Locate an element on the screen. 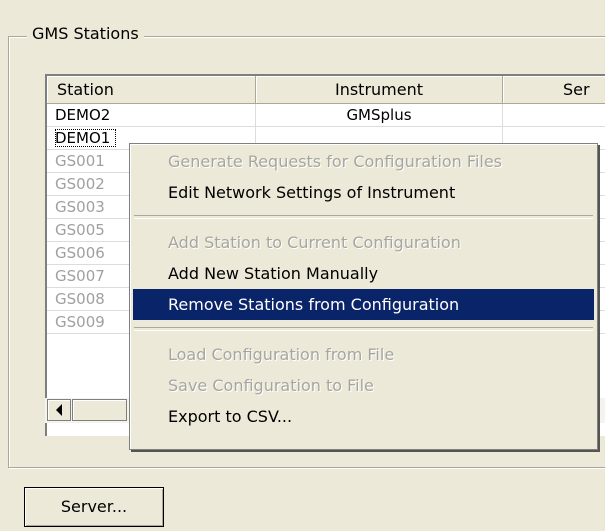  focused-station-label: DEMO1 is located at coordinates (86, 138).